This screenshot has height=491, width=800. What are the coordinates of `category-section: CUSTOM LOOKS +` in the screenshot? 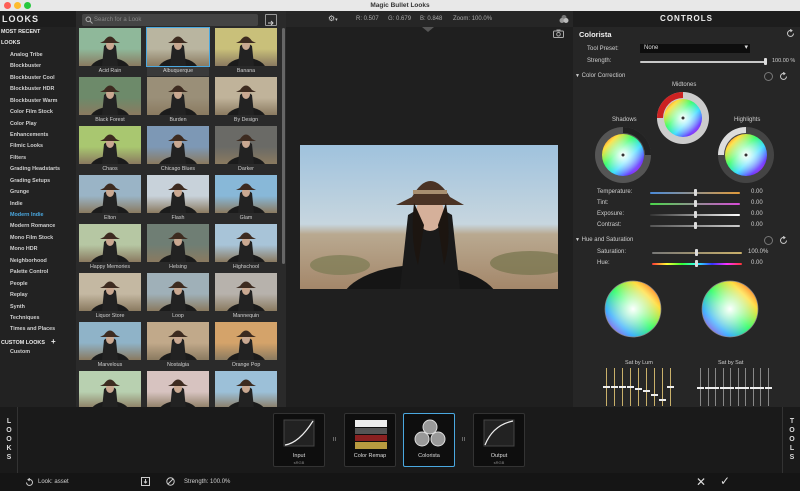 It's located at (38, 341).